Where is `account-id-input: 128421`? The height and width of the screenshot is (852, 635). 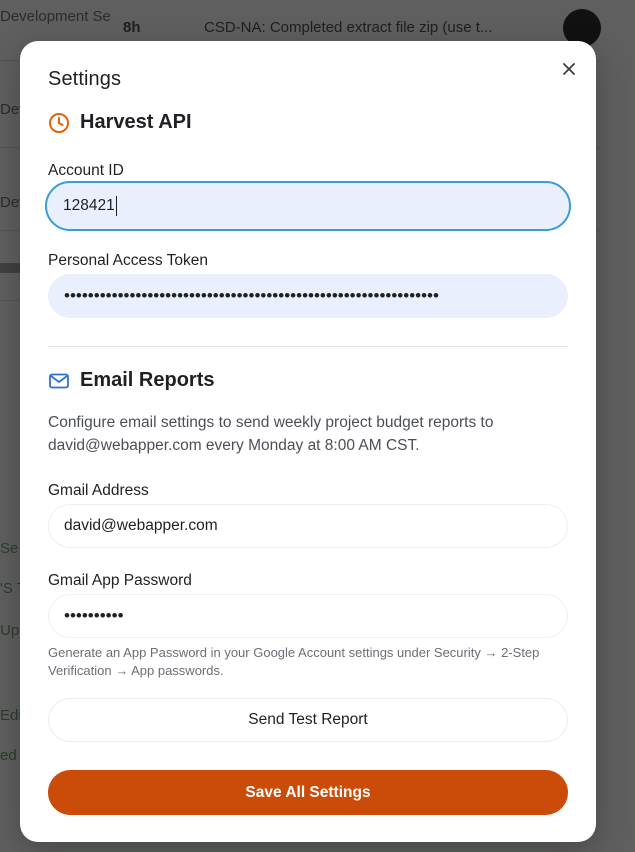
account-id-input: 128421 is located at coordinates (308, 206).